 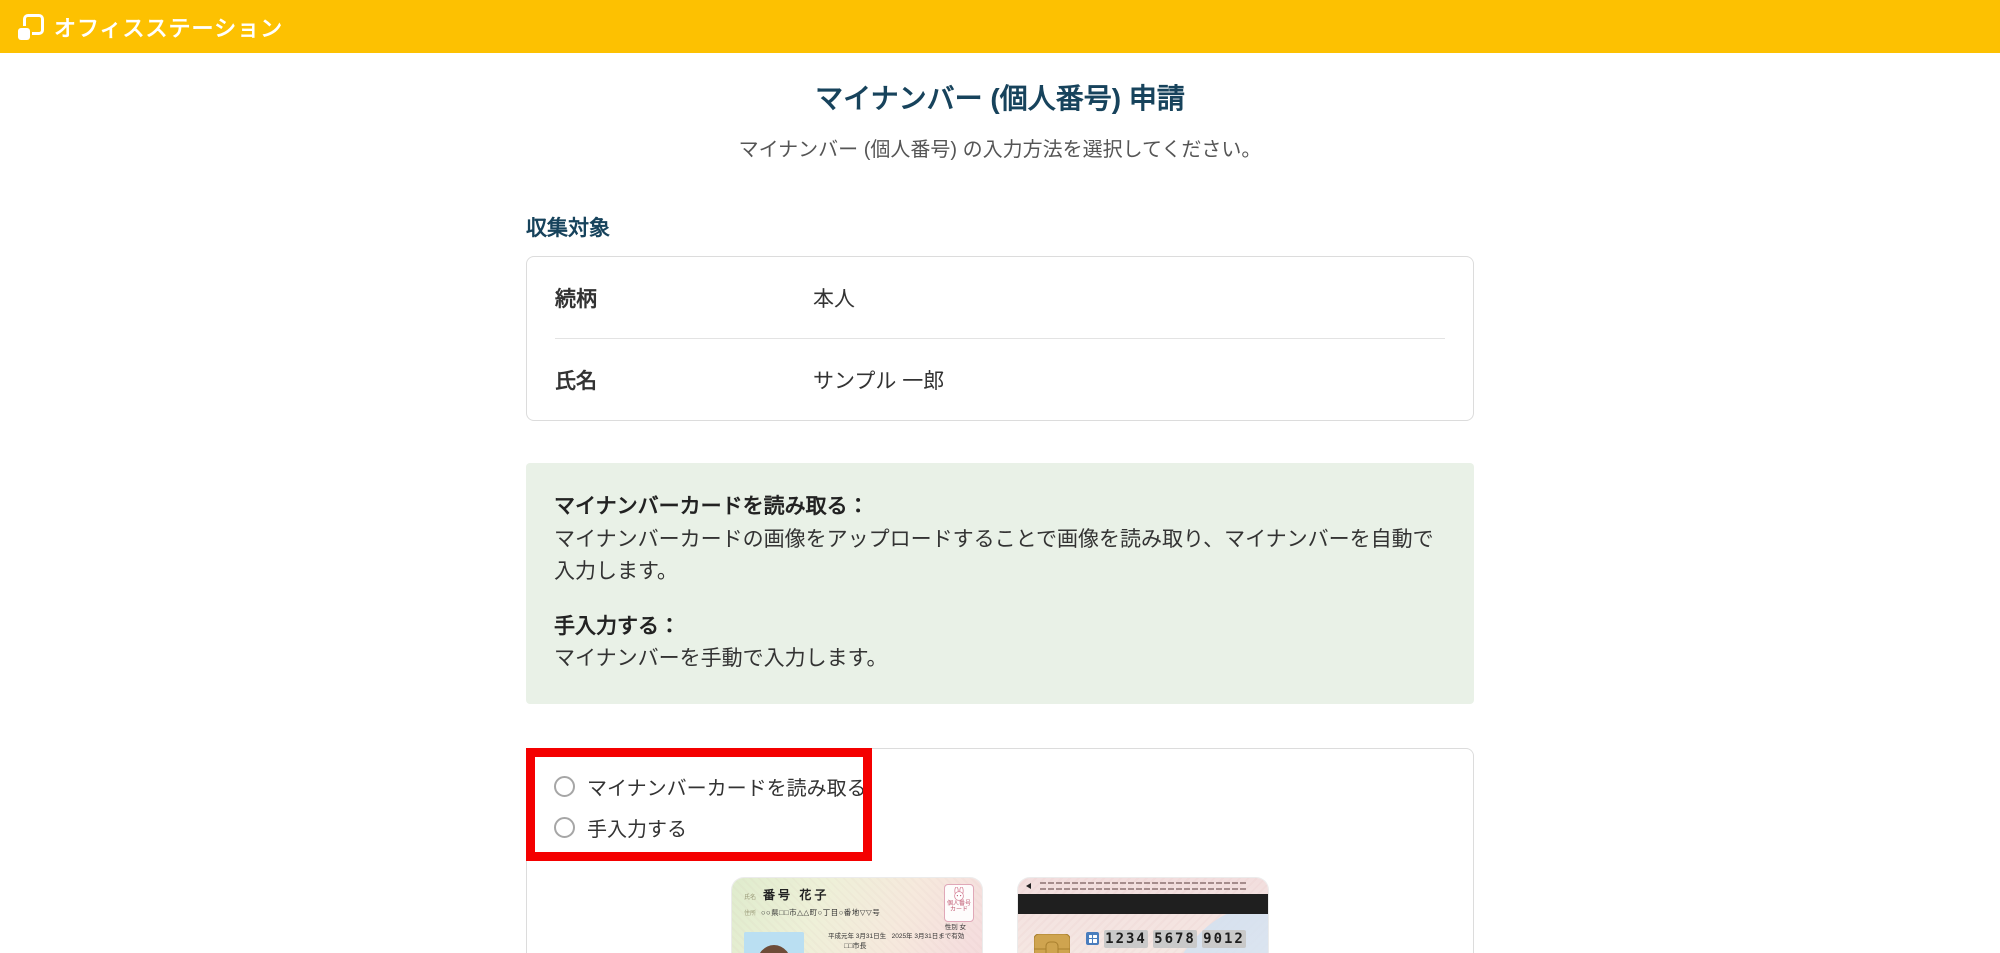 I want to click on table-row-name: 氏名 サンプル 一郎, so click(x=1000, y=379).